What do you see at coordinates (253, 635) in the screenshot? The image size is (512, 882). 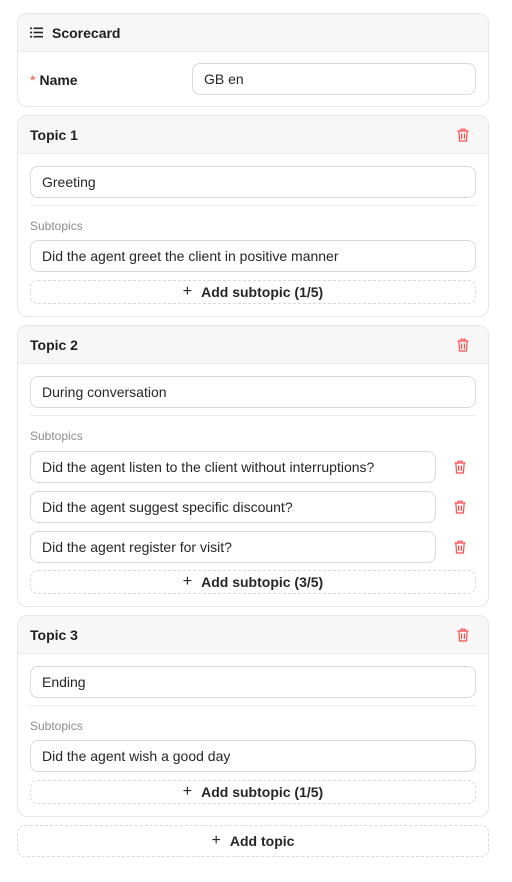 I see `topic-header-3: Topic 3` at bounding box center [253, 635].